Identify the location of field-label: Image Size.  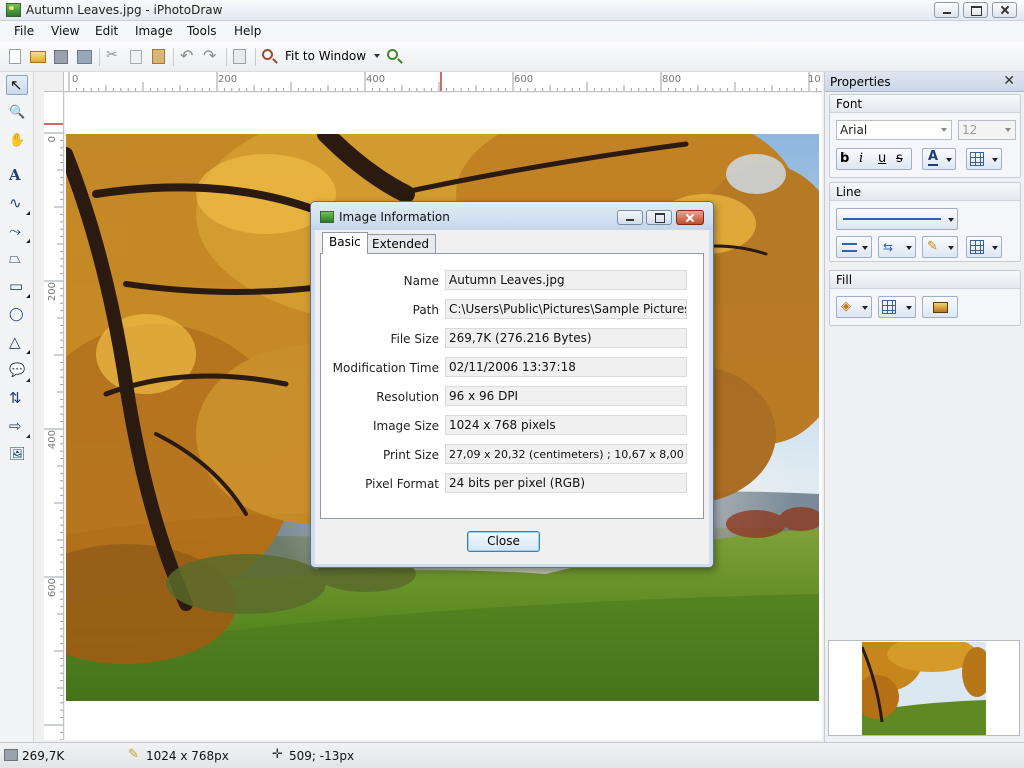
(405, 426).